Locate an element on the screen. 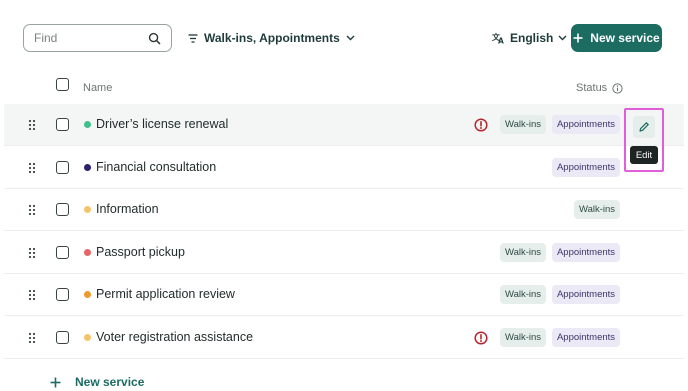 The height and width of the screenshot is (391, 688). language-label: English is located at coordinates (532, 38).